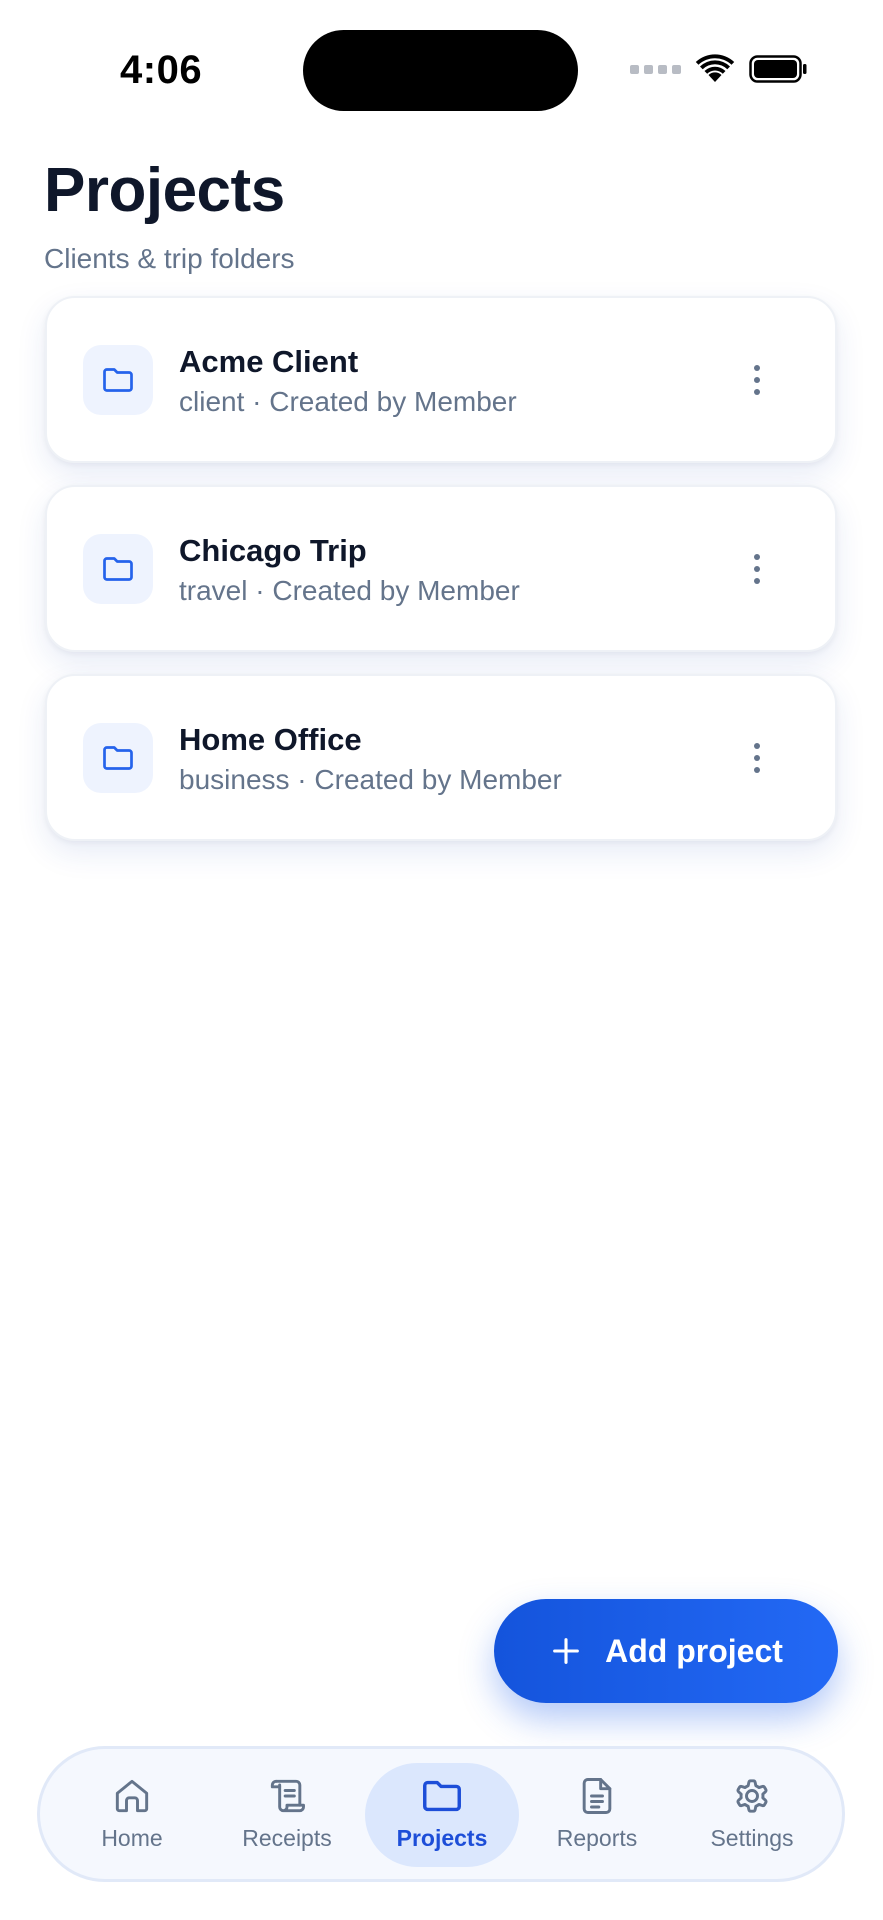 The width and height of the screenshot is (883, 1920). What do you see at coordinates (270, 739) in the screenshot?
I see `project-name: Home Office` at bounding box center [270, 739].